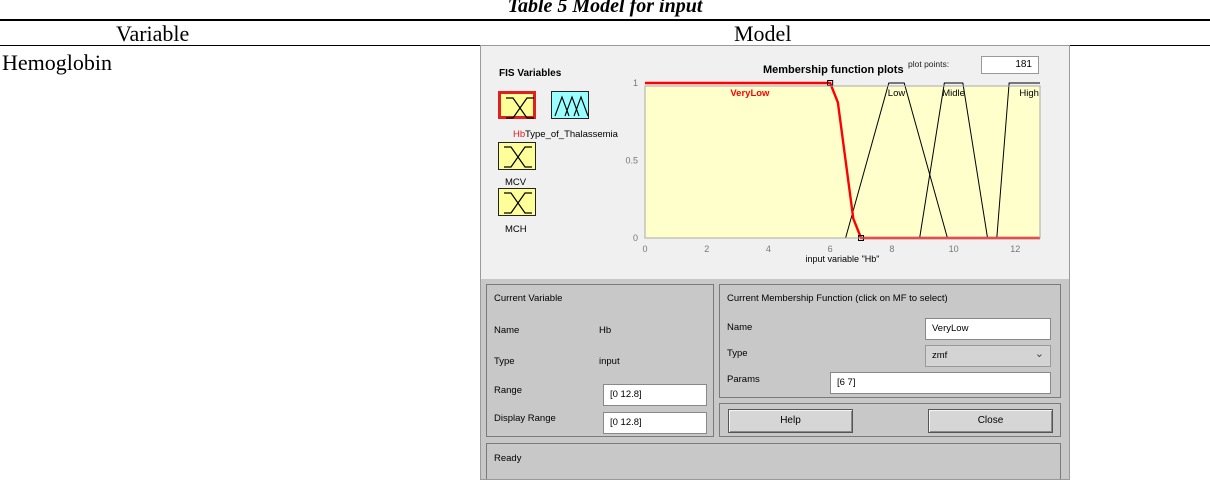 The image size is (1210, 480). Describe the element at coordinates (843, 259) in the screenshot. I see `x-axis-label: input variable "Hb"` at that location.